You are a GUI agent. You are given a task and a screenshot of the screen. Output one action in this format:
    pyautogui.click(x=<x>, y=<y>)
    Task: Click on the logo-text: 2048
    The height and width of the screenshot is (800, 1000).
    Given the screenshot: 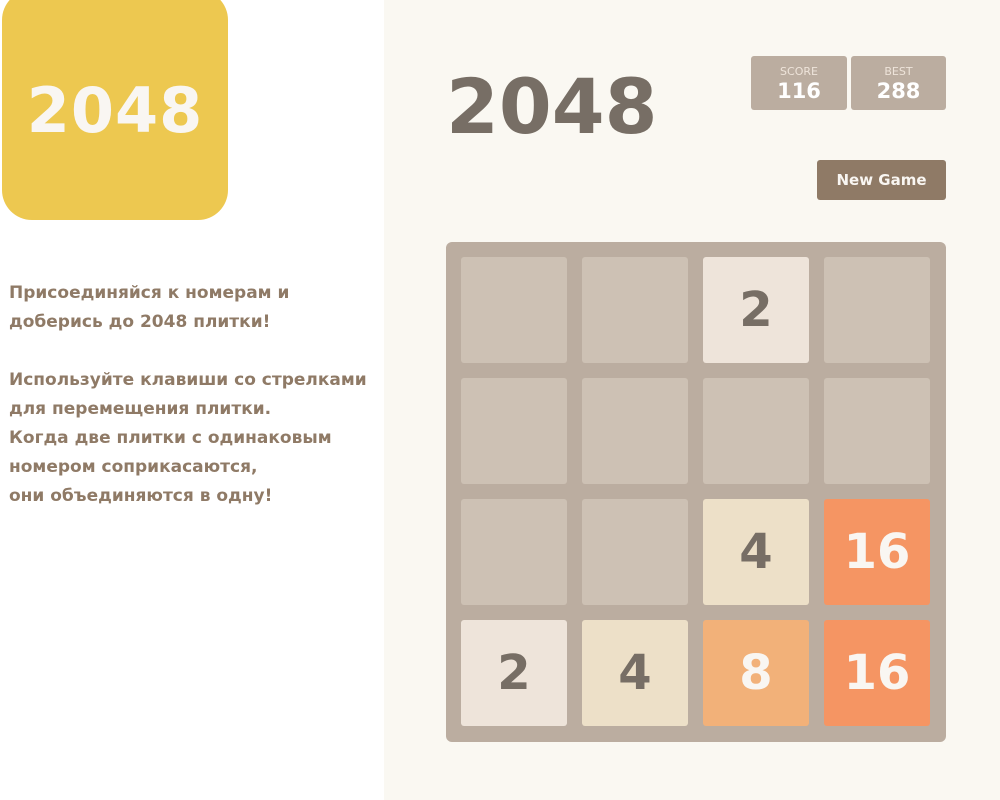 What is the action you would take?
    pyautogui.click(x=115, y=110)
    